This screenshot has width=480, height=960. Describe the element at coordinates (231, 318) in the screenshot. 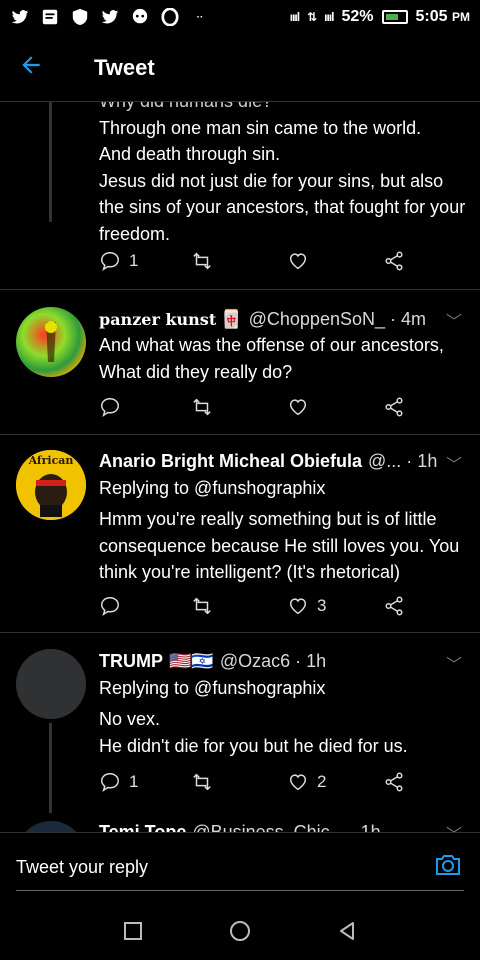

I see `name-emoji: 🀄` at that location.